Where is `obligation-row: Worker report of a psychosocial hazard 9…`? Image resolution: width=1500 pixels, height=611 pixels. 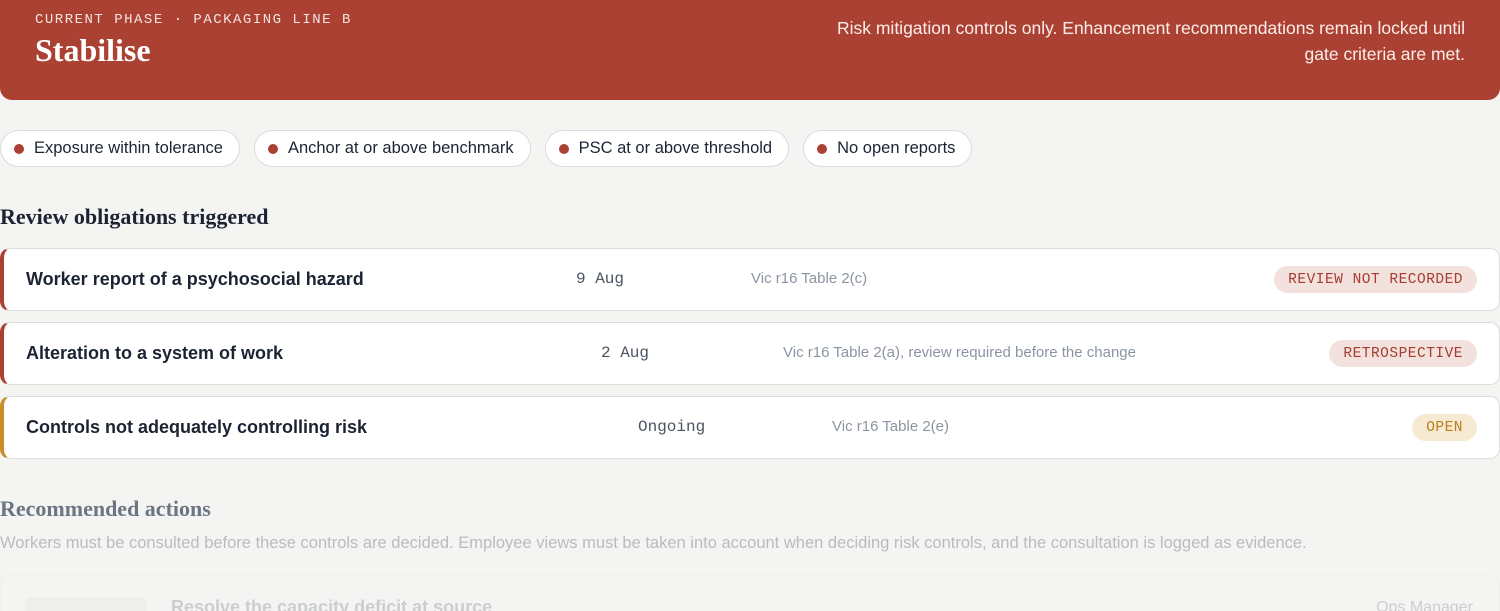
obligation-row: Worker report of a psychosocial hazard 9… is located at coordinates (750, 279).